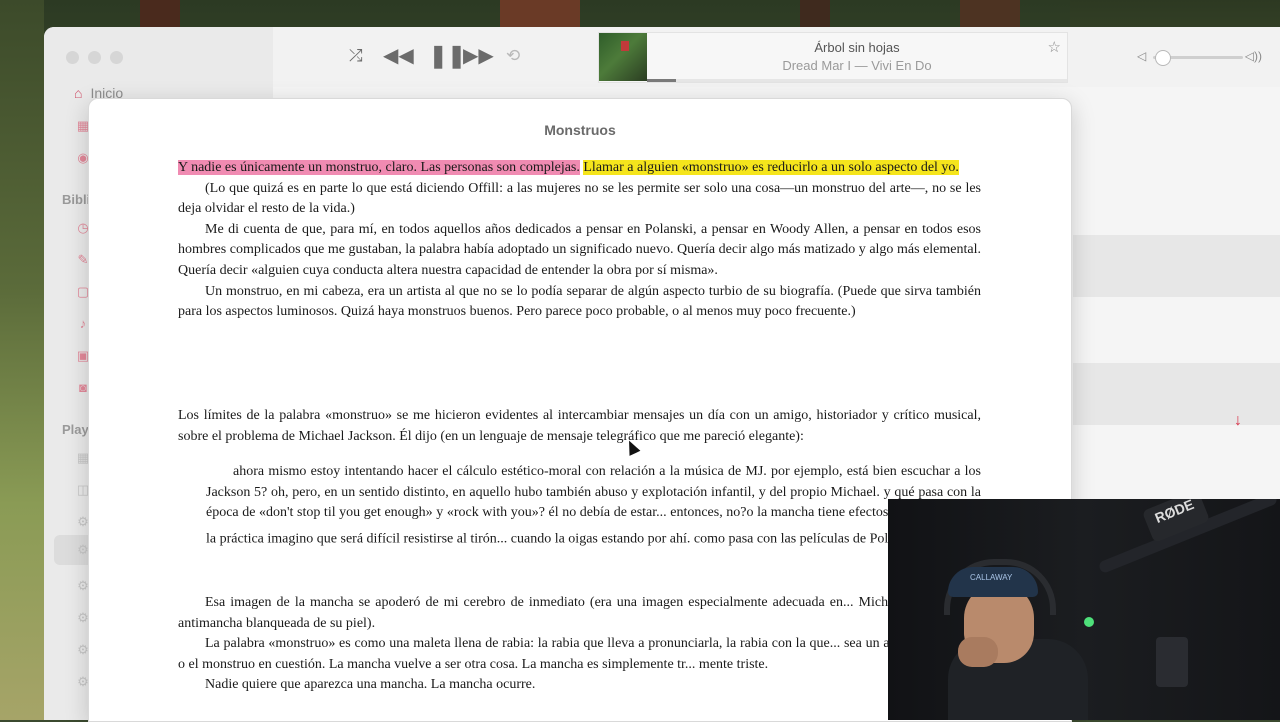 The width and height of the screenshot is (1280, 722). What do you see at coordinates (22, 360) in the screenshot?
I see `forest-left` at bounding box center [22, 360].